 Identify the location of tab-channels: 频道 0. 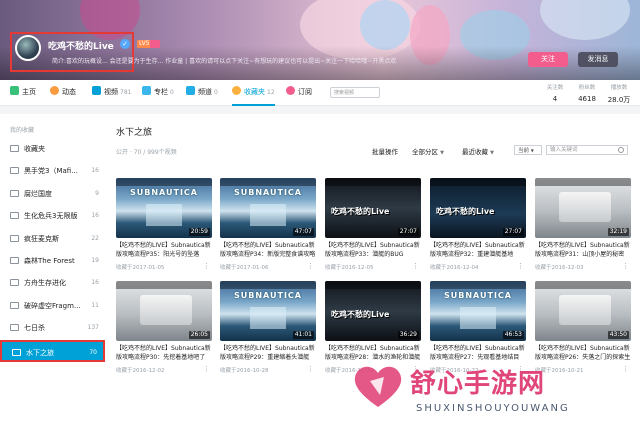
(202, 93).